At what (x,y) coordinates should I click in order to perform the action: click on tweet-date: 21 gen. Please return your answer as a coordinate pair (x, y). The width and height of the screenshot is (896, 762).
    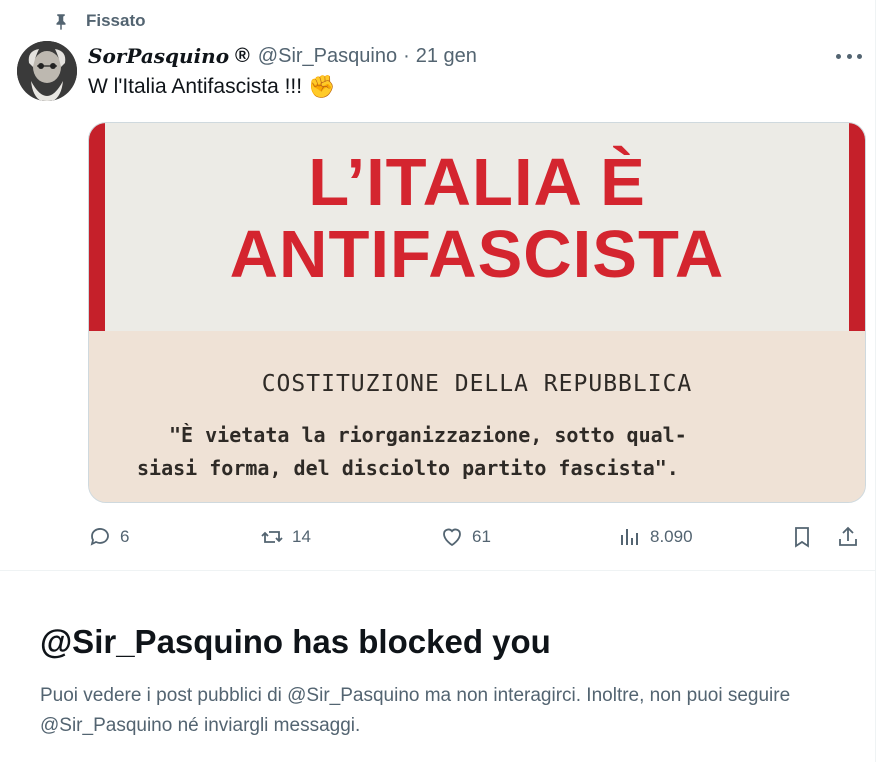
    Looking at the image, I should click on (446, 56).